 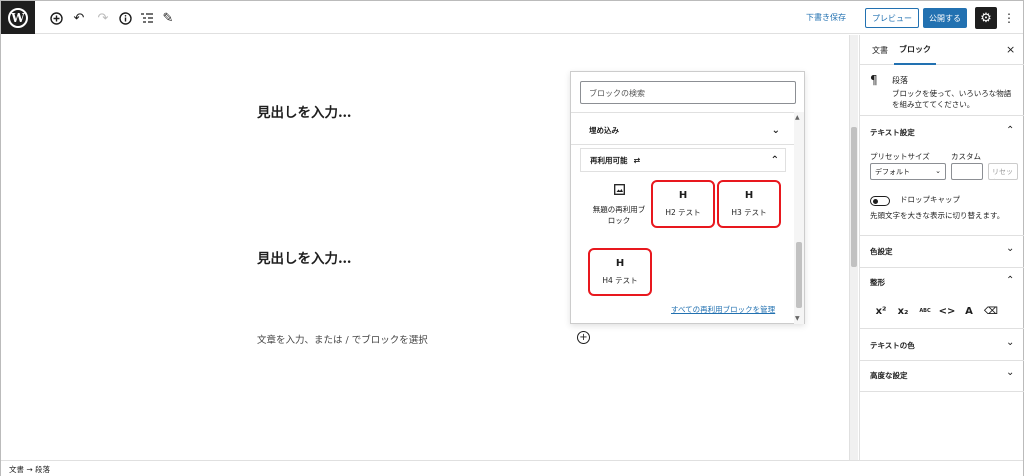 I want to click on panel-text-color: テキストの色, so click(x=943, y=345).